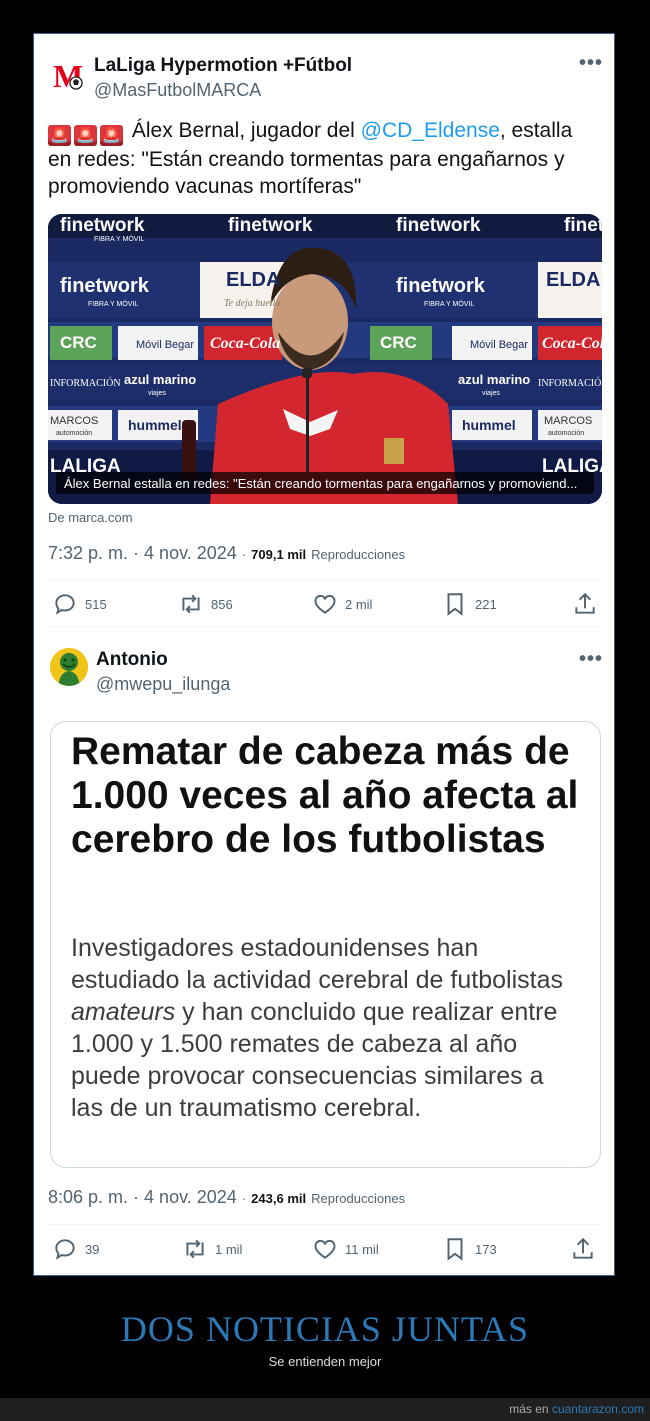  I want to click on site-link: cuantarazon.com, so click(598, 1409).